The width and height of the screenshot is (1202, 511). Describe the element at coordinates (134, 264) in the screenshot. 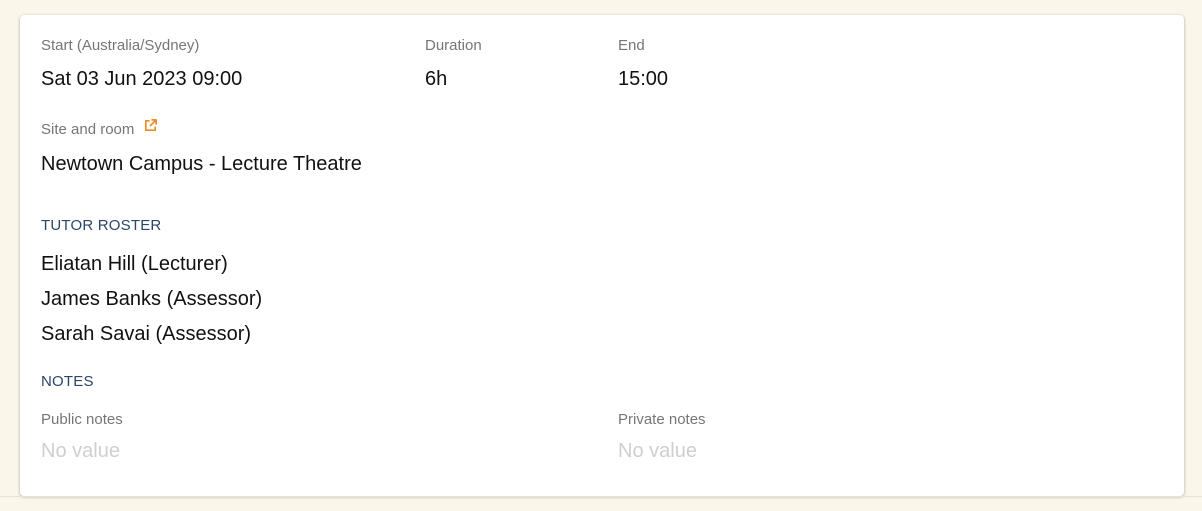

I see `tutor-list-item: Eliatan Hill (Lecturer)` at that location.